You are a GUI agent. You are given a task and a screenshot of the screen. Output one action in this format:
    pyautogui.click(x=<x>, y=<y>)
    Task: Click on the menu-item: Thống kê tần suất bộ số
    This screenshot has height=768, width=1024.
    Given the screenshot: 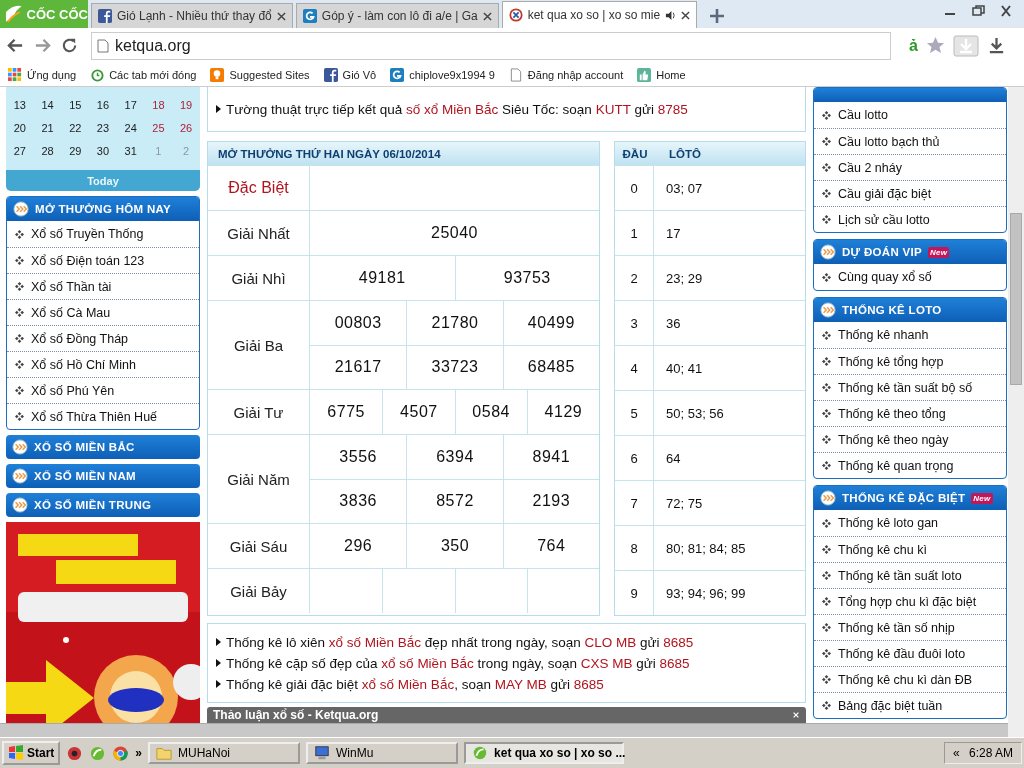 What is the action you would take?
    pyautogui.click(x=910, y=387)
    